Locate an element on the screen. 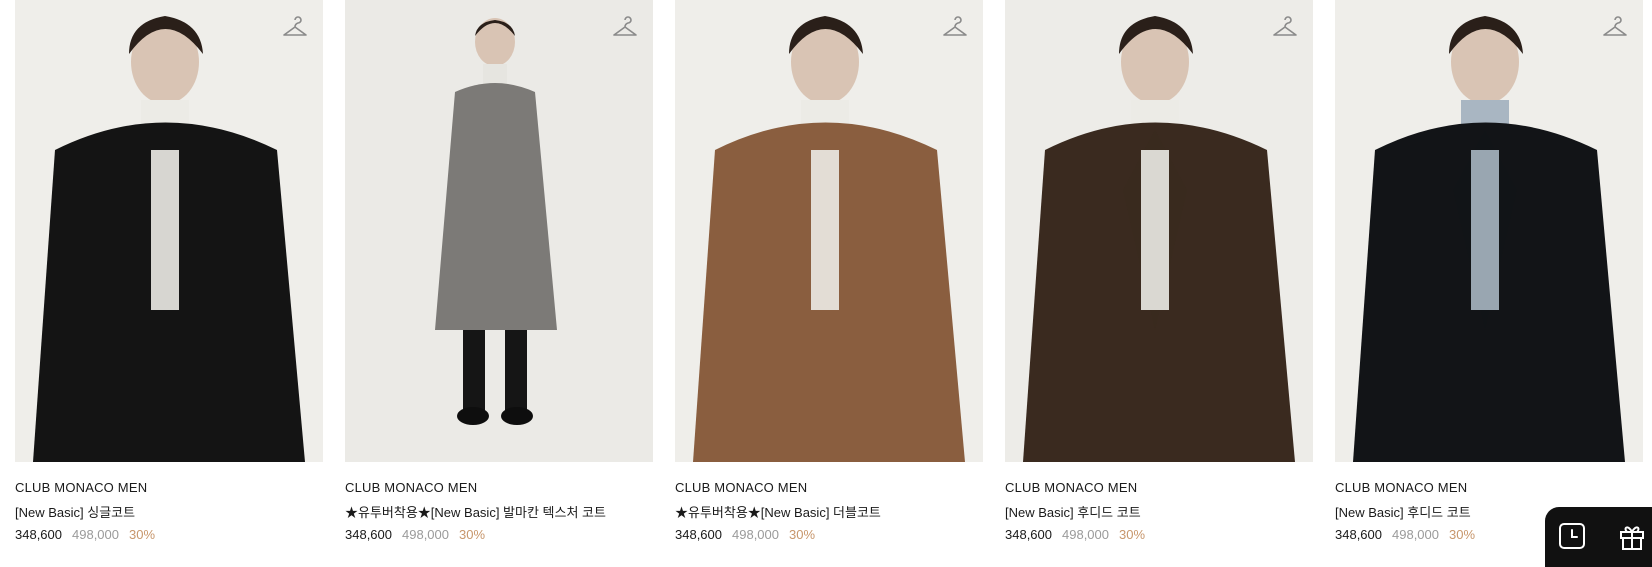 The image size is (1652, 567). floating-action-bar is located at coordinates (1598, 537).